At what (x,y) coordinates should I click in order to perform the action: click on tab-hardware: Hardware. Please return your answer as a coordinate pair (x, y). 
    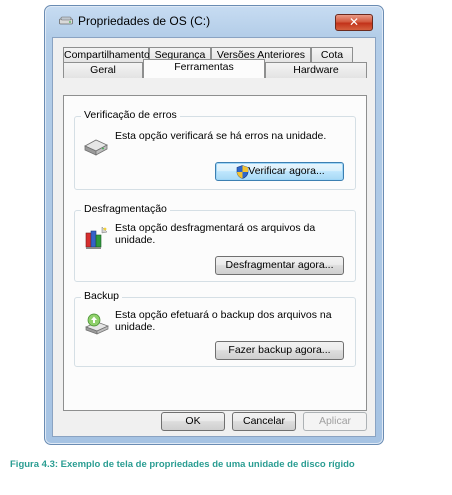
    Looking at the image, I should click on (316, 70).